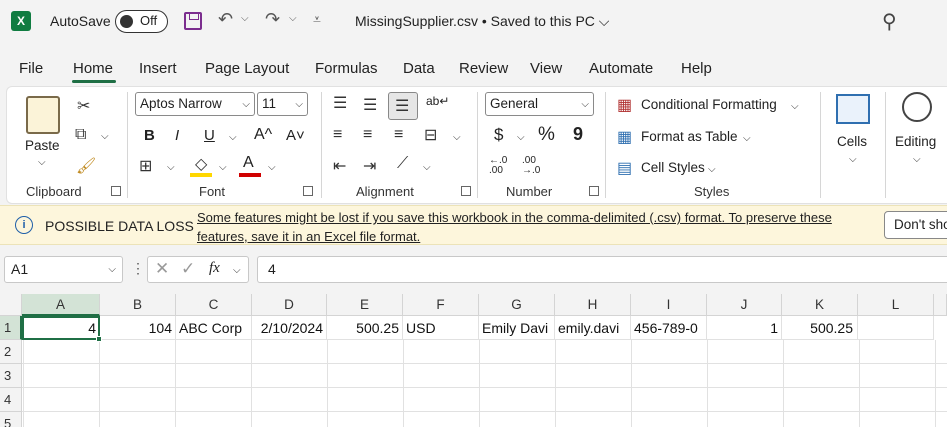 This screenshot has width=947, height=427. Describe the element at coordinates (593, 328) in the screenshot. I see `cell-h1: emily.davi` at that location.